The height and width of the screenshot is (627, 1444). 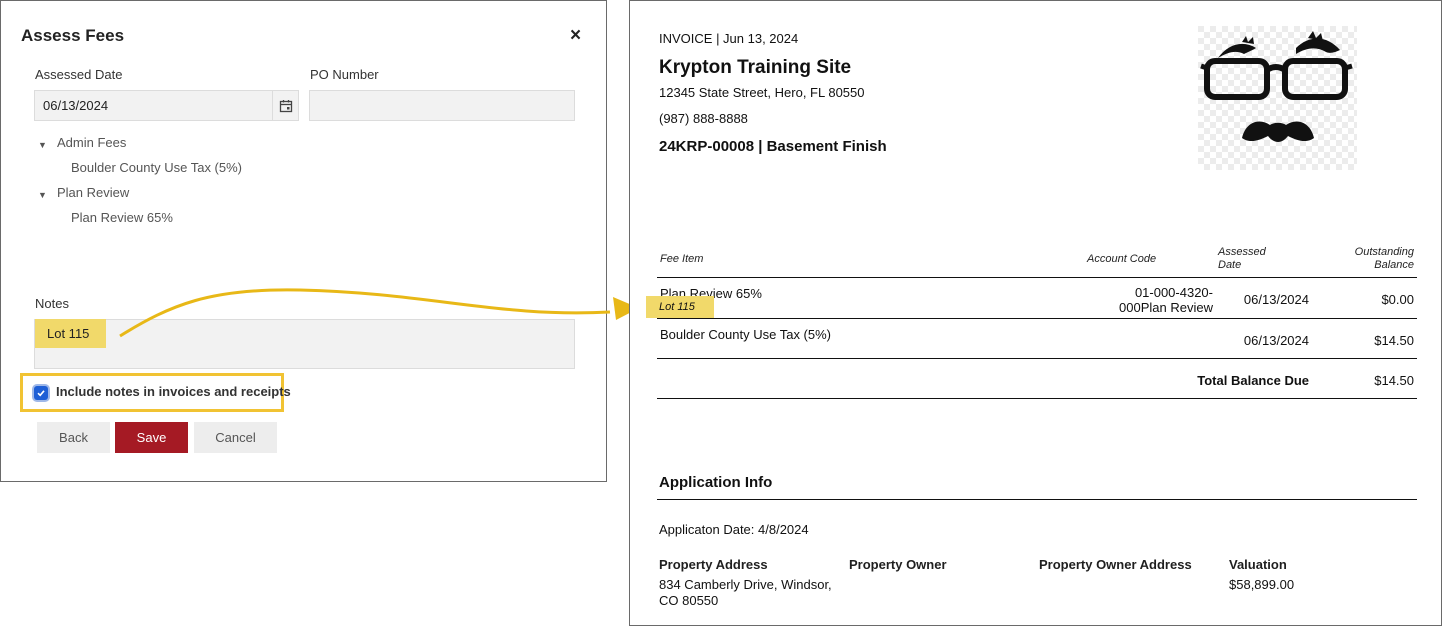 What do you see at coordinates (755, 67) in the screenshot?
I see `org-name: Krypton Training Site` at bounding box center [755, 67].